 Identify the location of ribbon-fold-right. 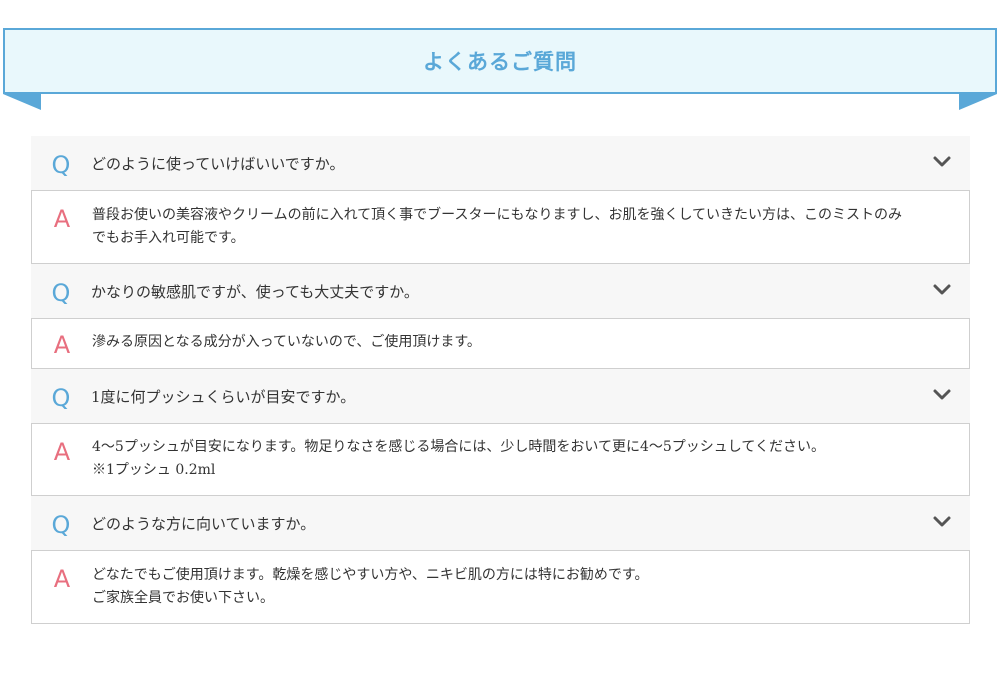
(978, 102).